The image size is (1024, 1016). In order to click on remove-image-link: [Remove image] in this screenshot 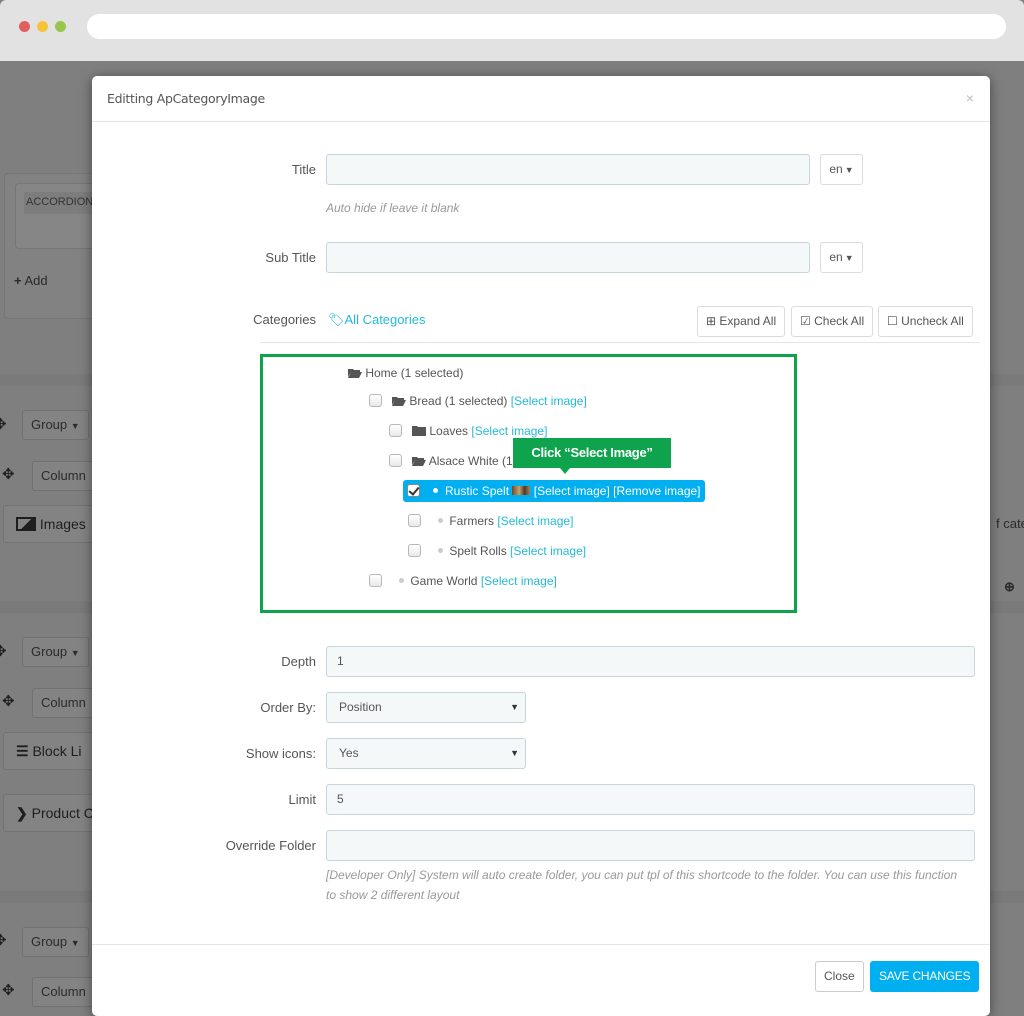, I will do `click(656, 491)`.